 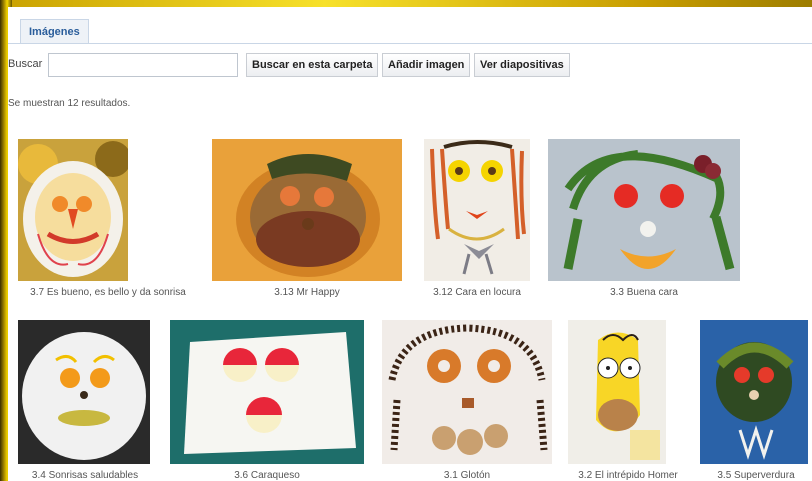 I want to click on gallery-caption: 3.4 Sonrisas saludables, so click(x=85, y=475).